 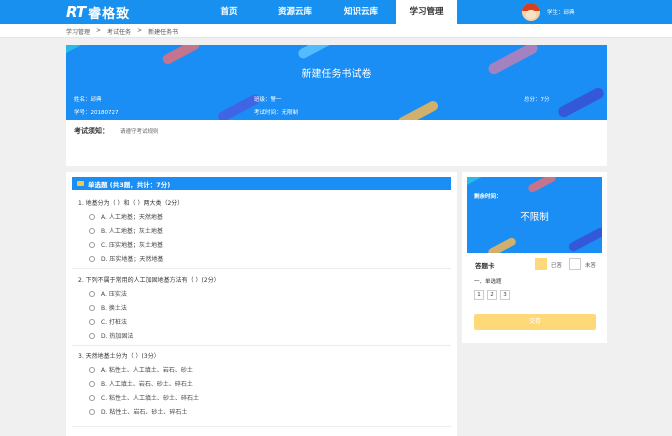 I want to click on unanswered-legend-swatch, so click(x=575, y=264).